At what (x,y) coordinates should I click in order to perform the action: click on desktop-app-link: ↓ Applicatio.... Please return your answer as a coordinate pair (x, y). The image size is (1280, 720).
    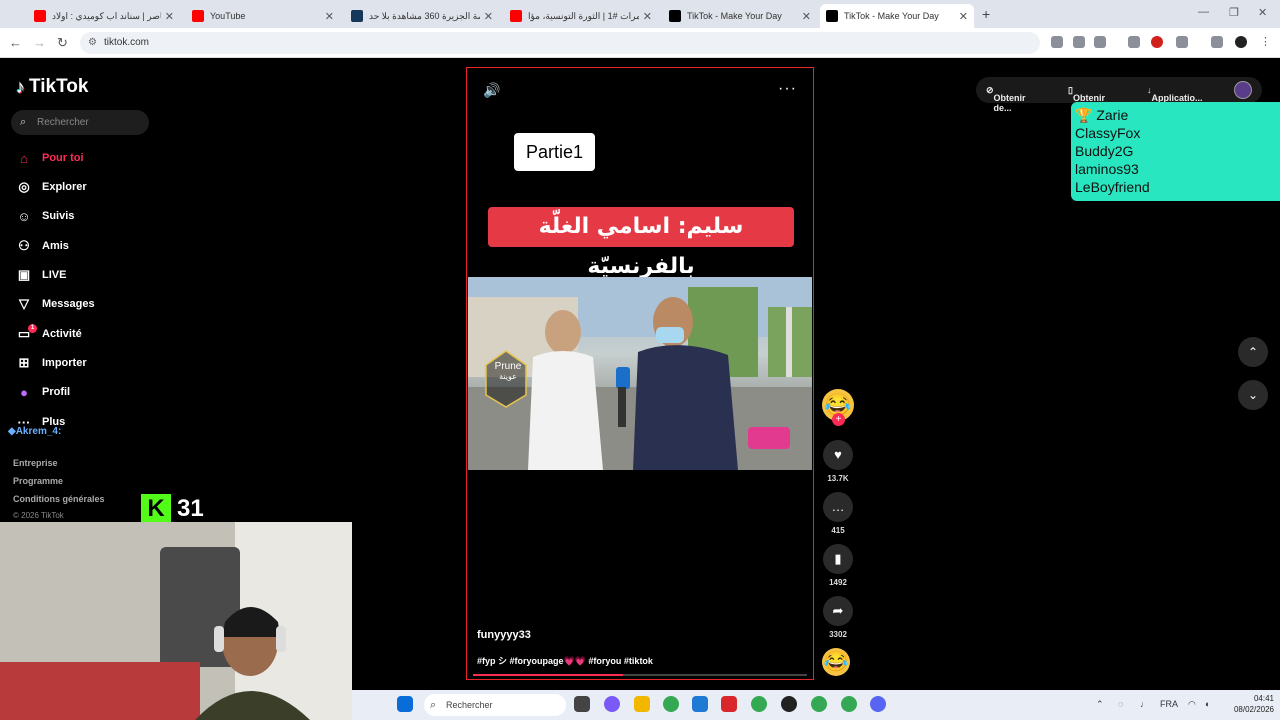
    Looking at the image, I should click on (1175, 94).